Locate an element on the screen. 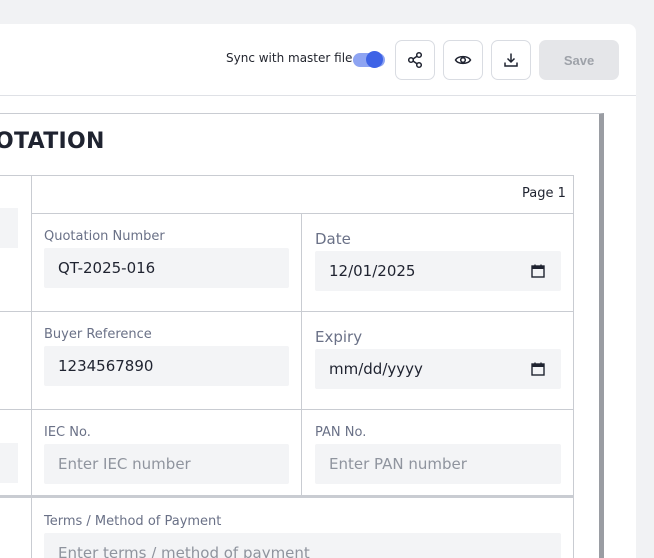 The height and width of the screenshot is (558, 654). terms-label: Terms / Method of Payment is located at coordinates (133, 521).